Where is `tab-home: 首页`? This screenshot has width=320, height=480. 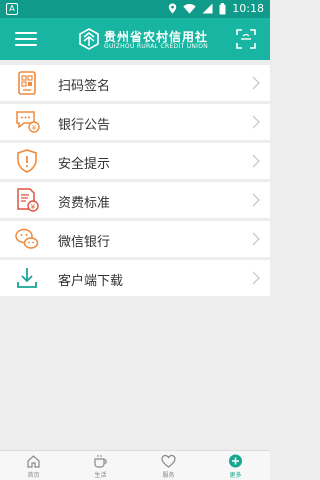 tab-home: 首页 is located at coordinates (33, 465).